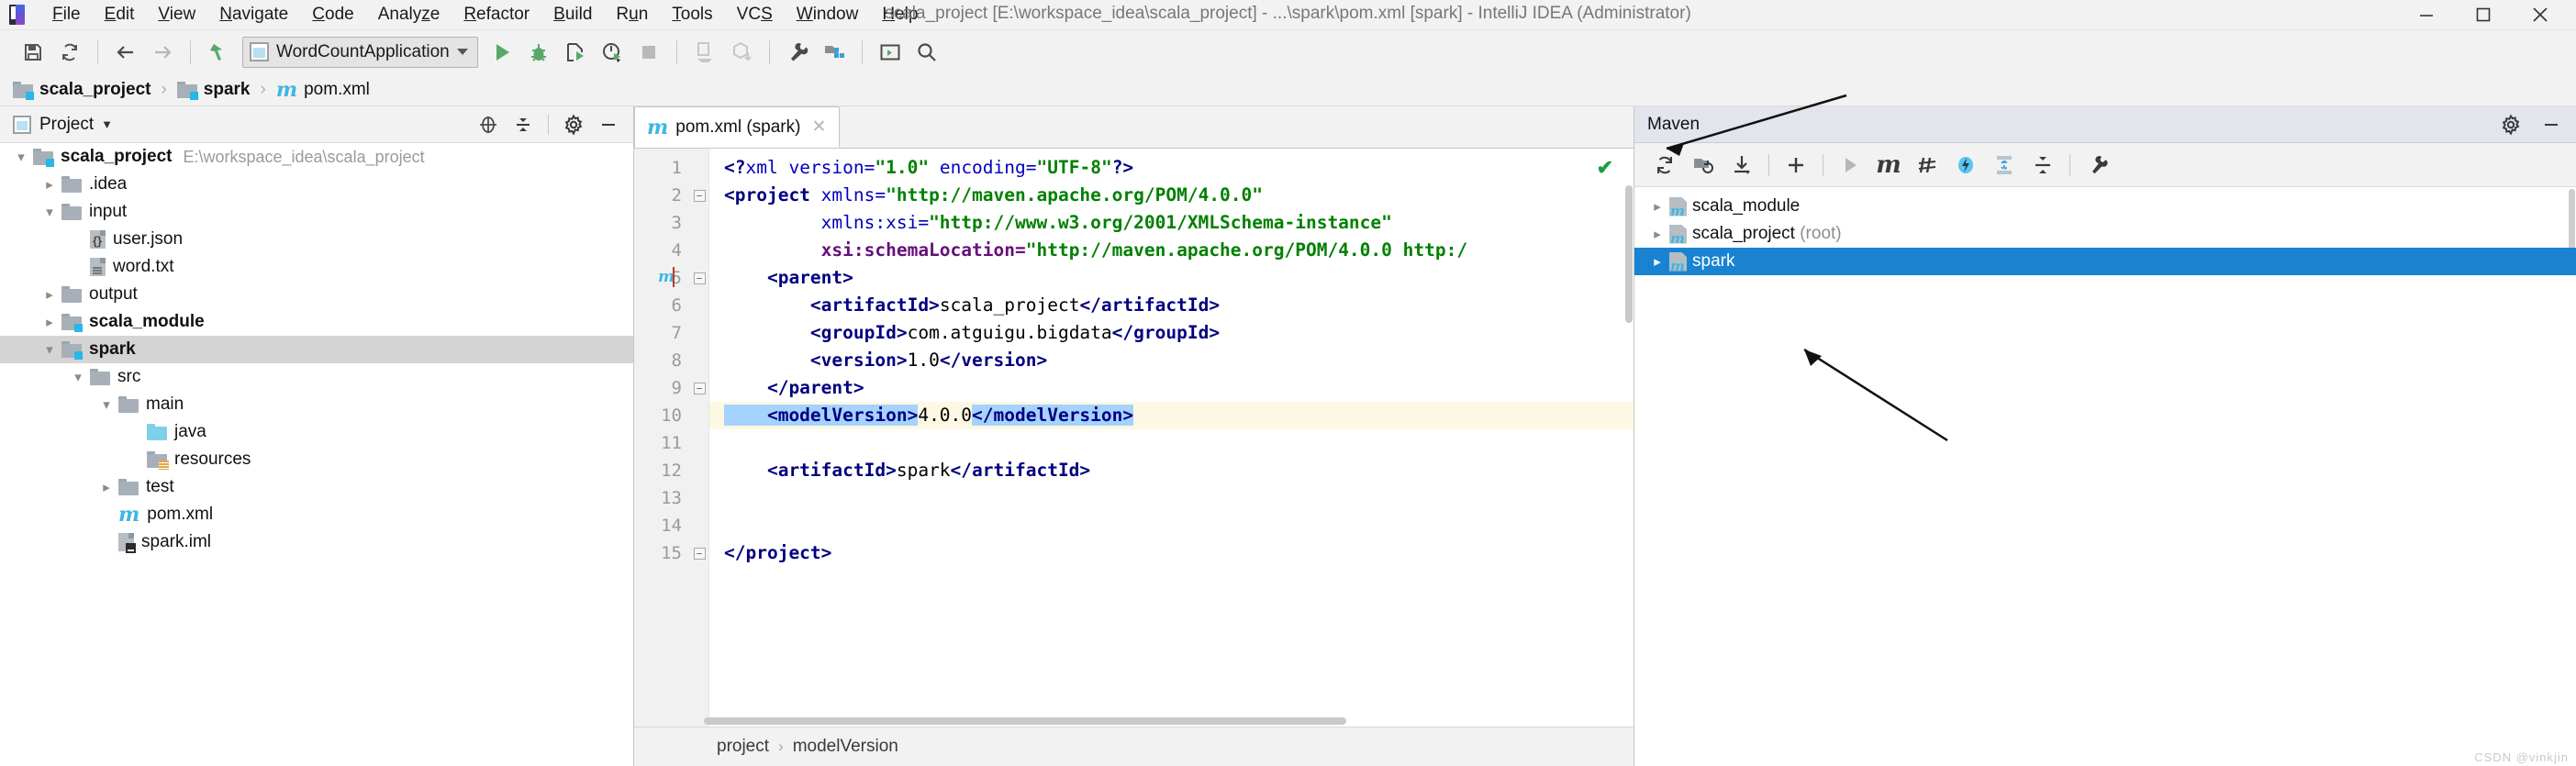 Image resolution: width=2576 pixels, height=766 pixels. Describe the element at coordinates (176, 15) in the screenshot. I see `menu-item-view: View` at that location.